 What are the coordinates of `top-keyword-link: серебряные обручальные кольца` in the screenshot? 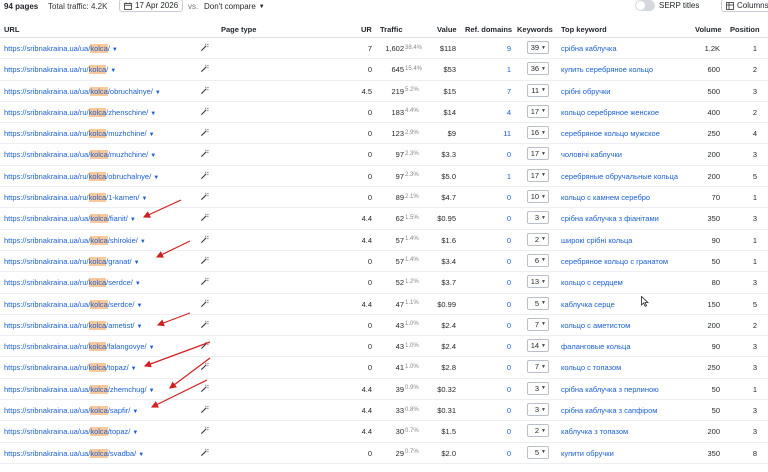 It's located at (619, 176).